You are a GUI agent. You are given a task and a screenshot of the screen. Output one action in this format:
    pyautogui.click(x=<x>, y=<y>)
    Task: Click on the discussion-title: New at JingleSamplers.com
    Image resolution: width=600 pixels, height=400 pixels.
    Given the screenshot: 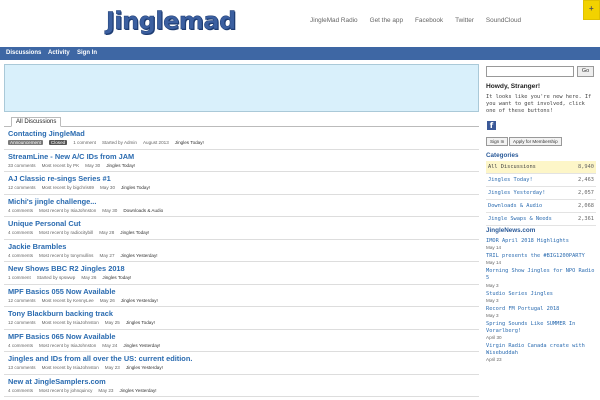 What is the action you would take?
    pyautogui.click(x=57, y=381)
    